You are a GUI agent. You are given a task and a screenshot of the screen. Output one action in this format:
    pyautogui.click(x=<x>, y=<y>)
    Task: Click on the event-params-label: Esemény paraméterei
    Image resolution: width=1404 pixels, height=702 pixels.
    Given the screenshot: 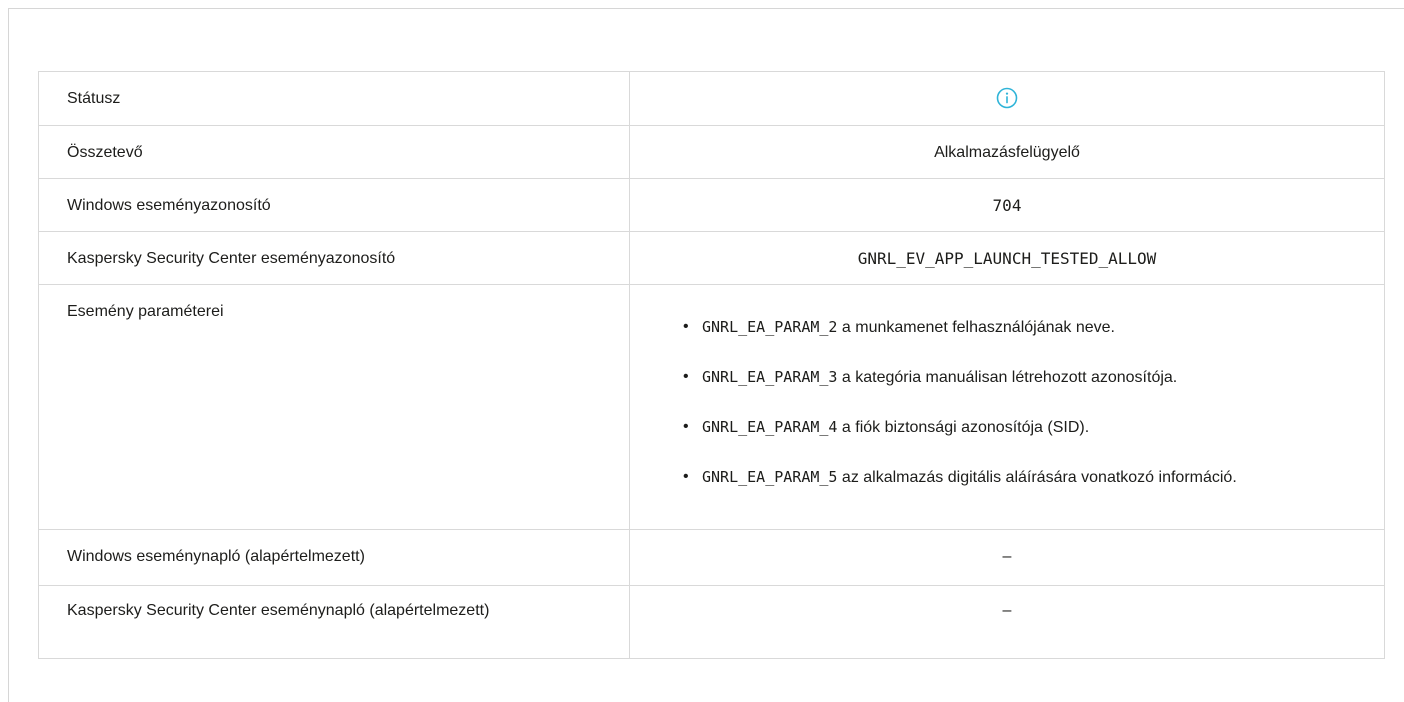 What is the action you would take?
    pyautogui.click(x=334, y=407)
    